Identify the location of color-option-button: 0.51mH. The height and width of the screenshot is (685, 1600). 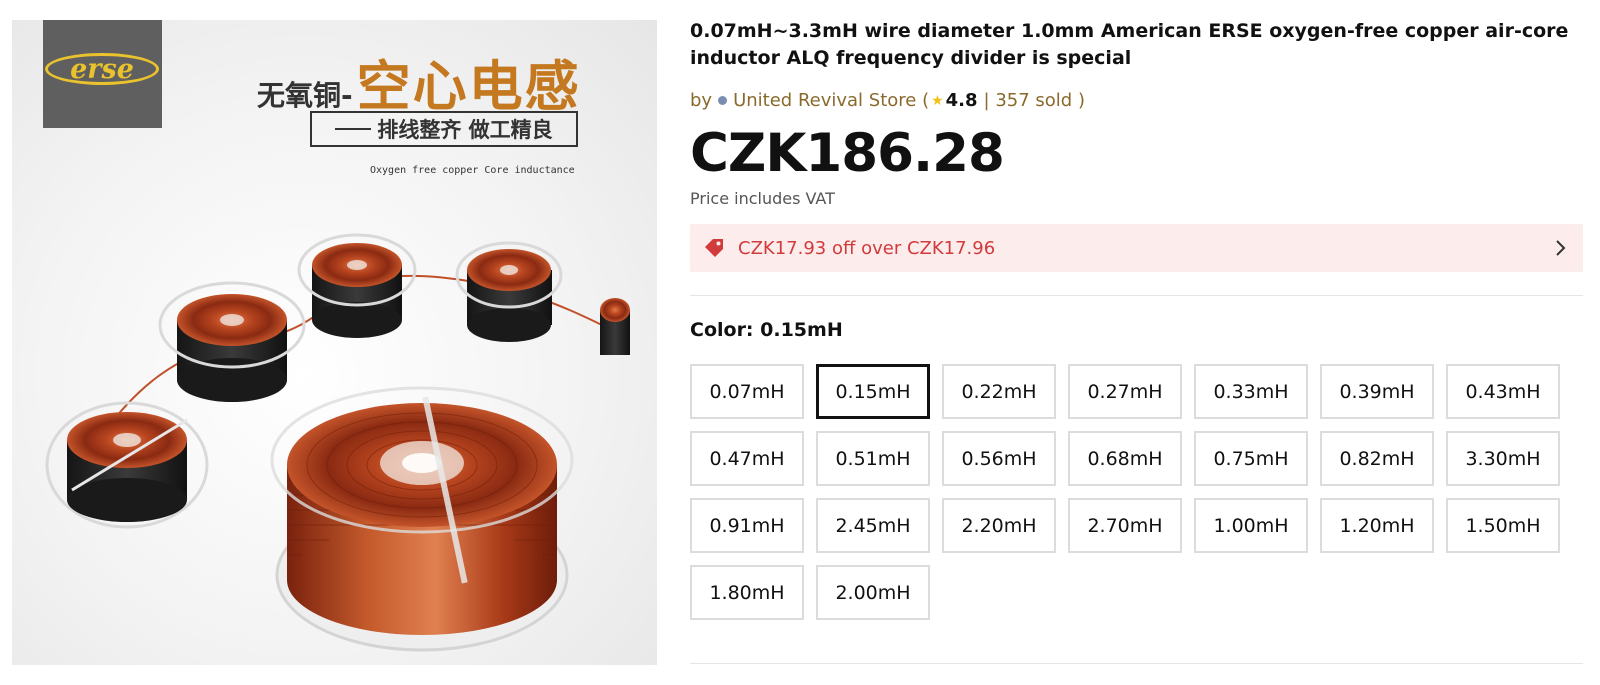
(873, 458).